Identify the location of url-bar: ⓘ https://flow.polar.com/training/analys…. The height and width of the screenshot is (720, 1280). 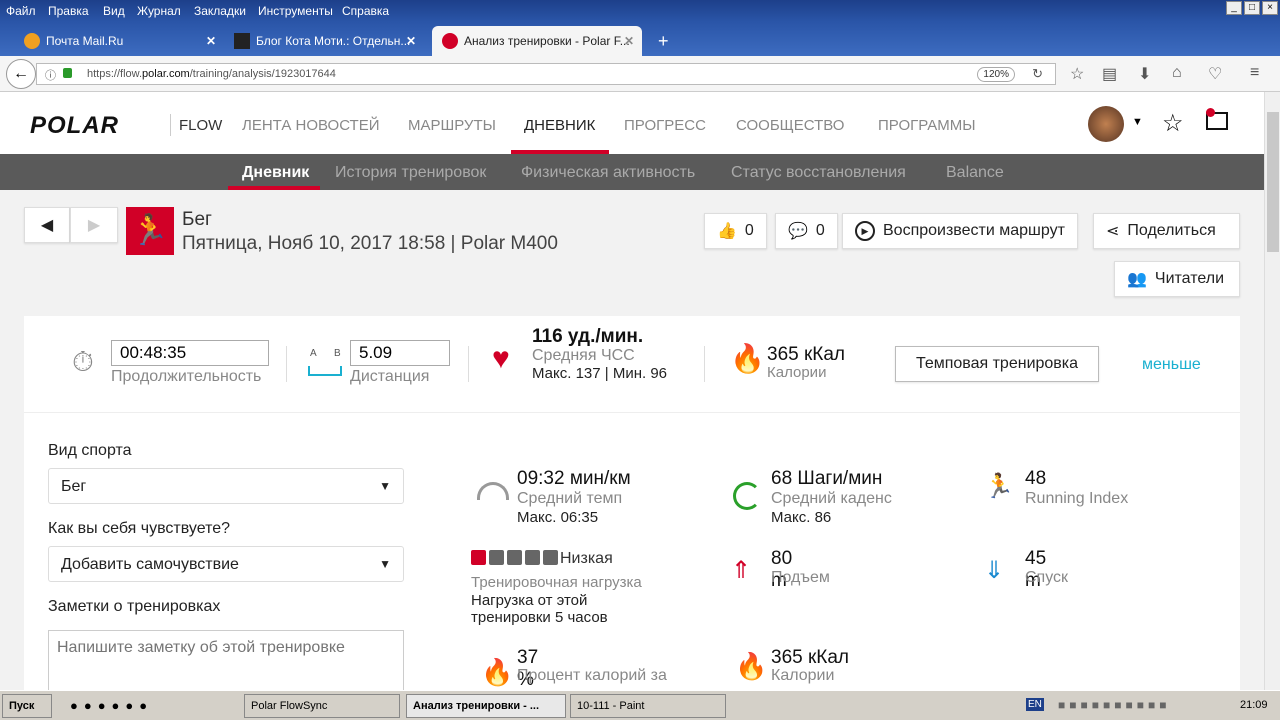
(546, 74).